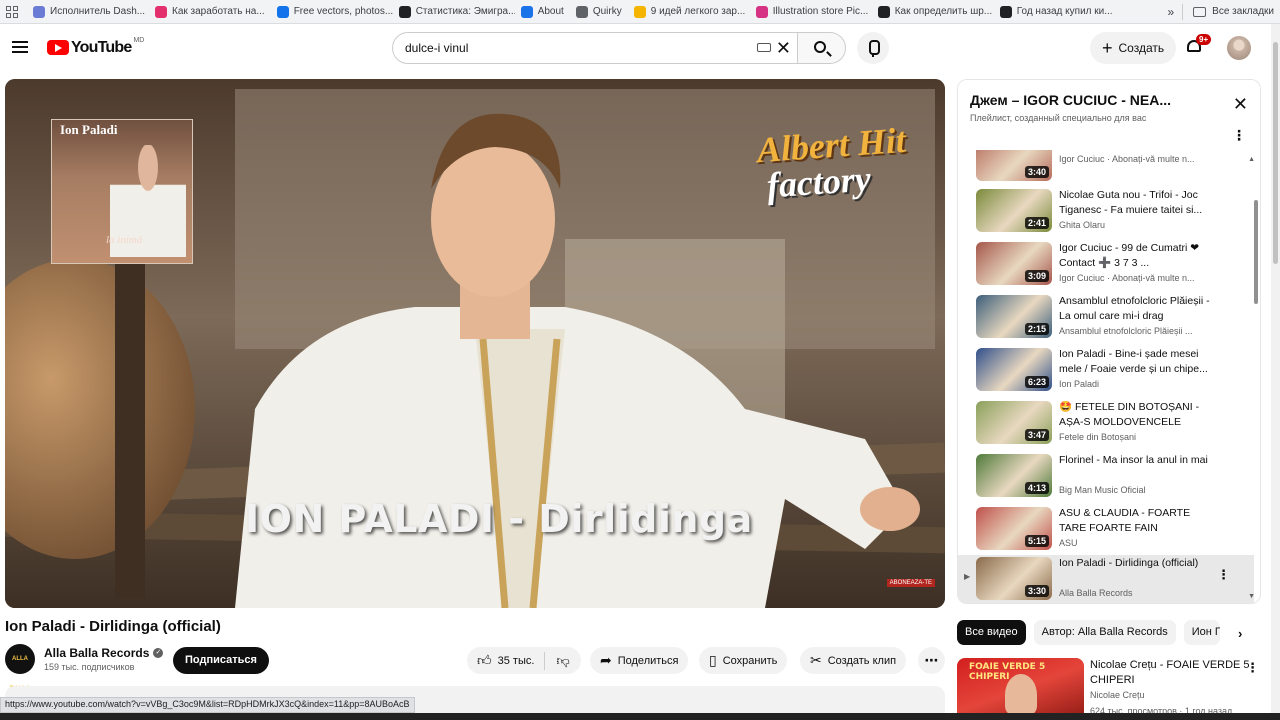 The width and height of the screenshot is (1280, 720). I want to click on bookmark-label: About, so click(550, 11).